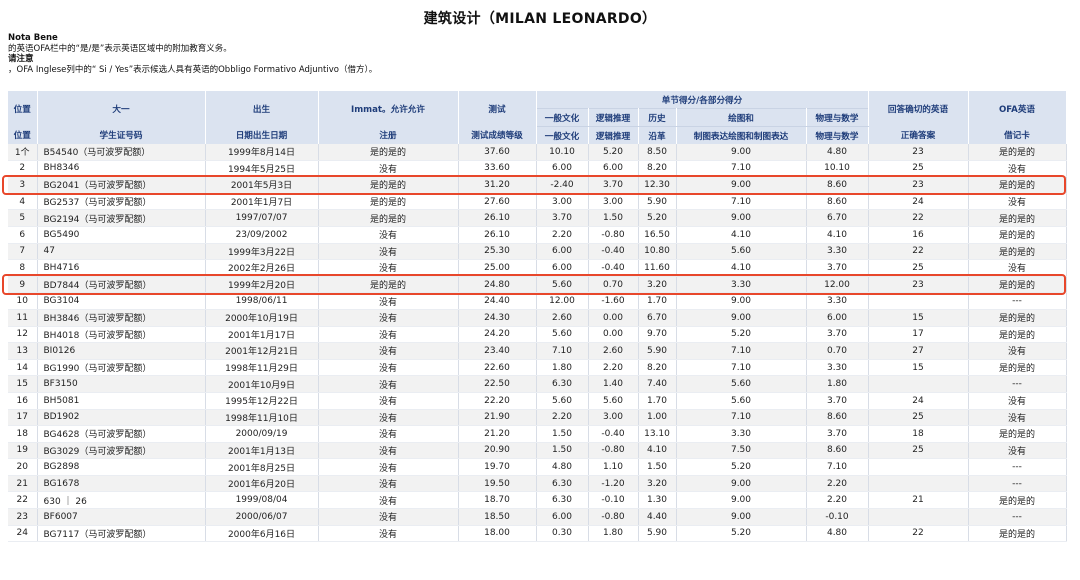 This screenshot has height=580, width=1080. I want to click on cell-physics-math: 8.60, so click(837, 202).